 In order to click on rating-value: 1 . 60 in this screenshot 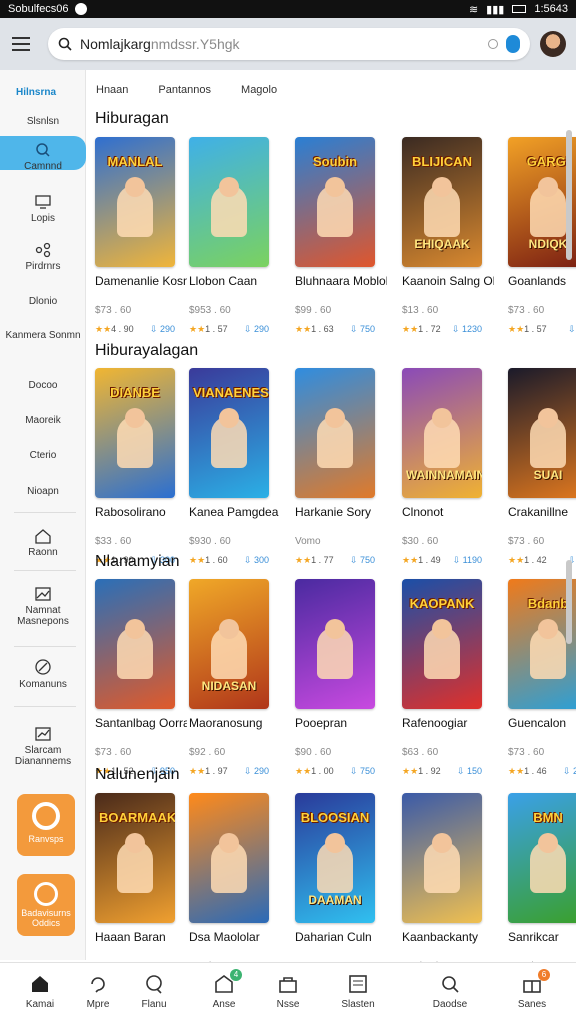, I will do `click(216, 560)`.